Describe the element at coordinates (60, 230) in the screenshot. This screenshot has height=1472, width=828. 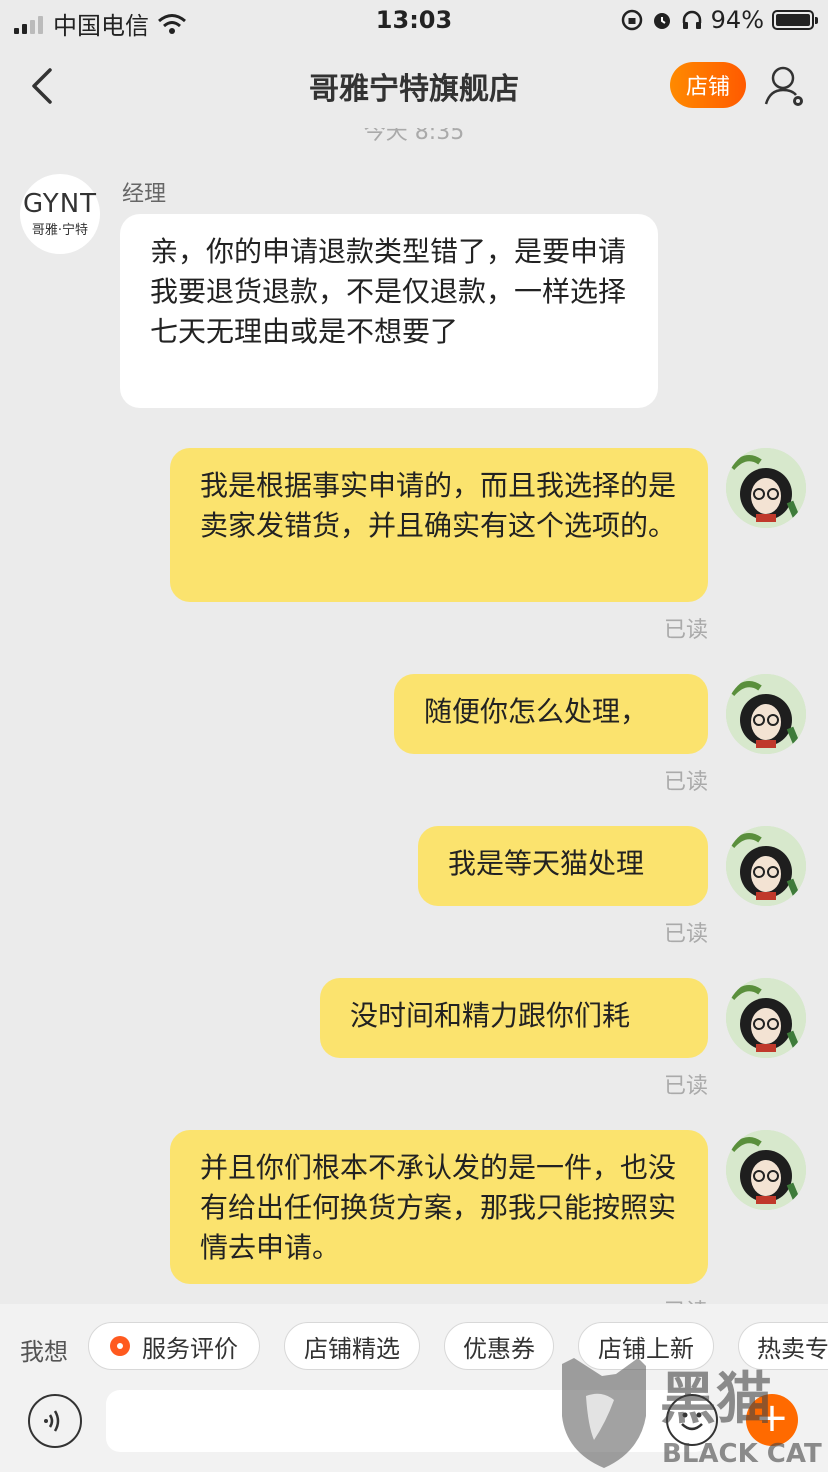
I see `shop-avatar-name: 哥雅·宁特` at that location.